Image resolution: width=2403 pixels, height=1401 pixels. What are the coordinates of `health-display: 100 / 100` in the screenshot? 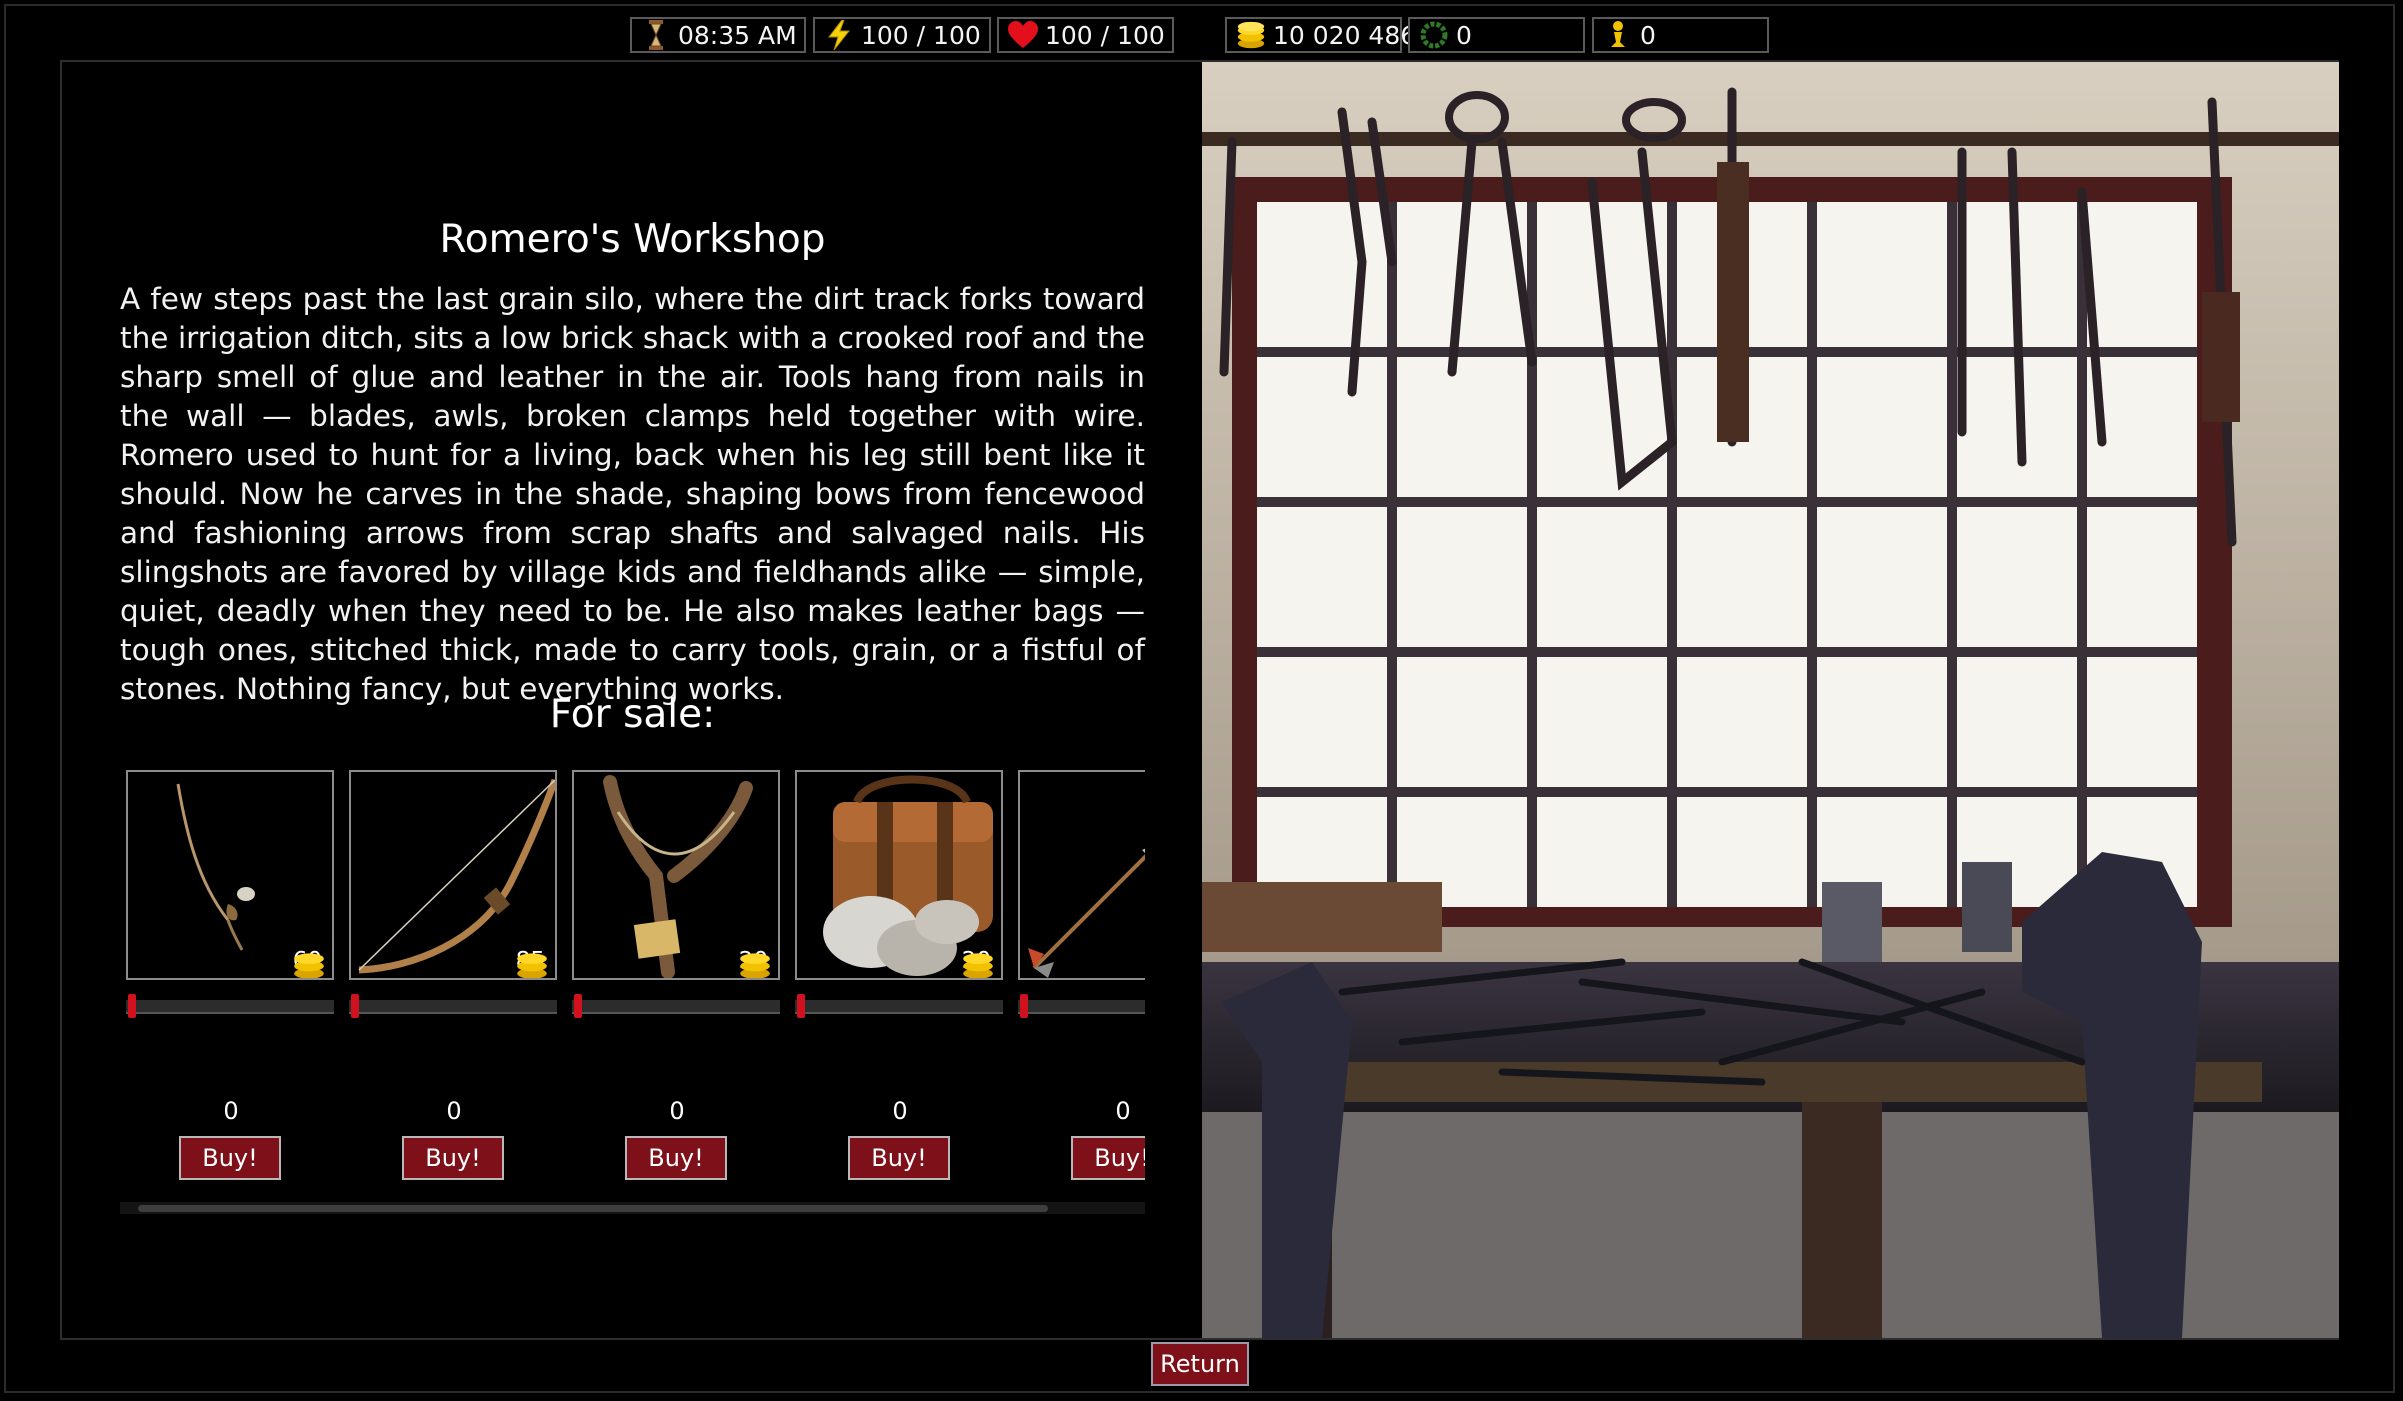 It's located at (1085, 35).